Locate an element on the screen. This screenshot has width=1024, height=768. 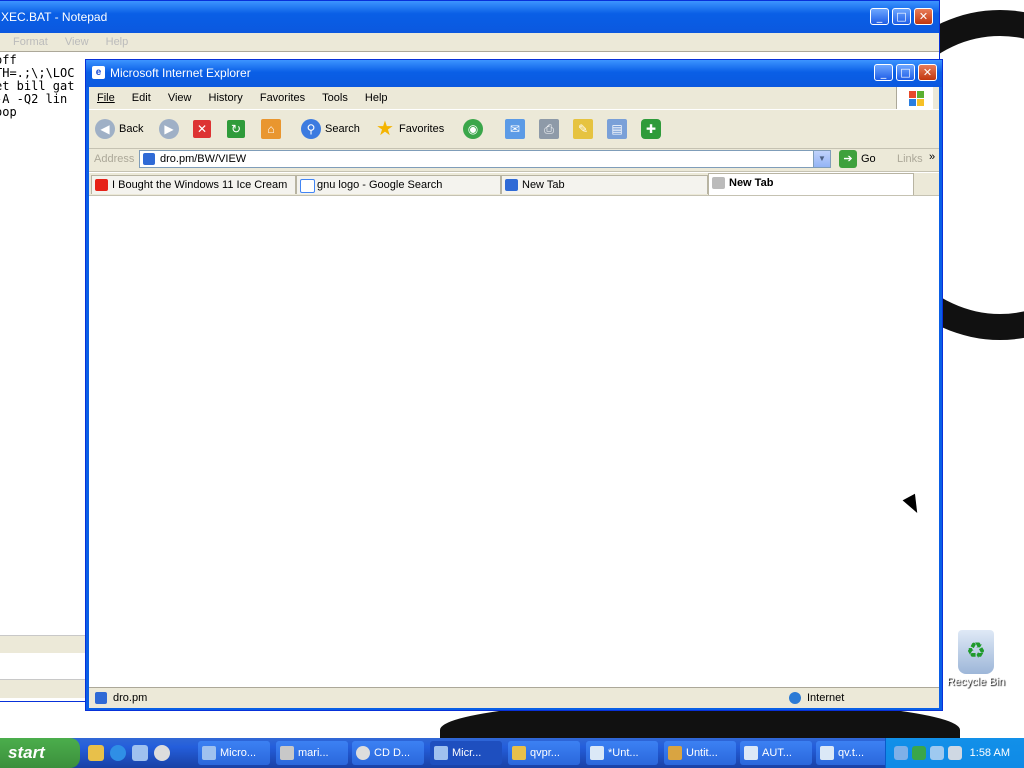
tab-youtube: I Bought the Windows 11 Ice Cream is located at coordinates (193, 184).